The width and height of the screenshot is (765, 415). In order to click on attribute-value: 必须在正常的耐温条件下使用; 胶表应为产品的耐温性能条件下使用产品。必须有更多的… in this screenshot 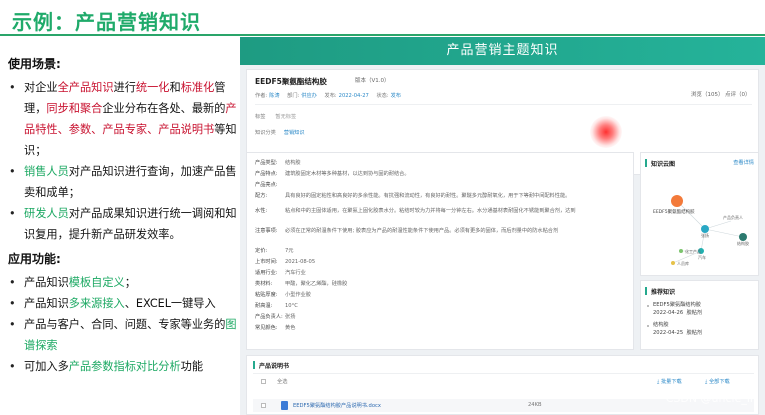, I will do `click(422, 231)`.